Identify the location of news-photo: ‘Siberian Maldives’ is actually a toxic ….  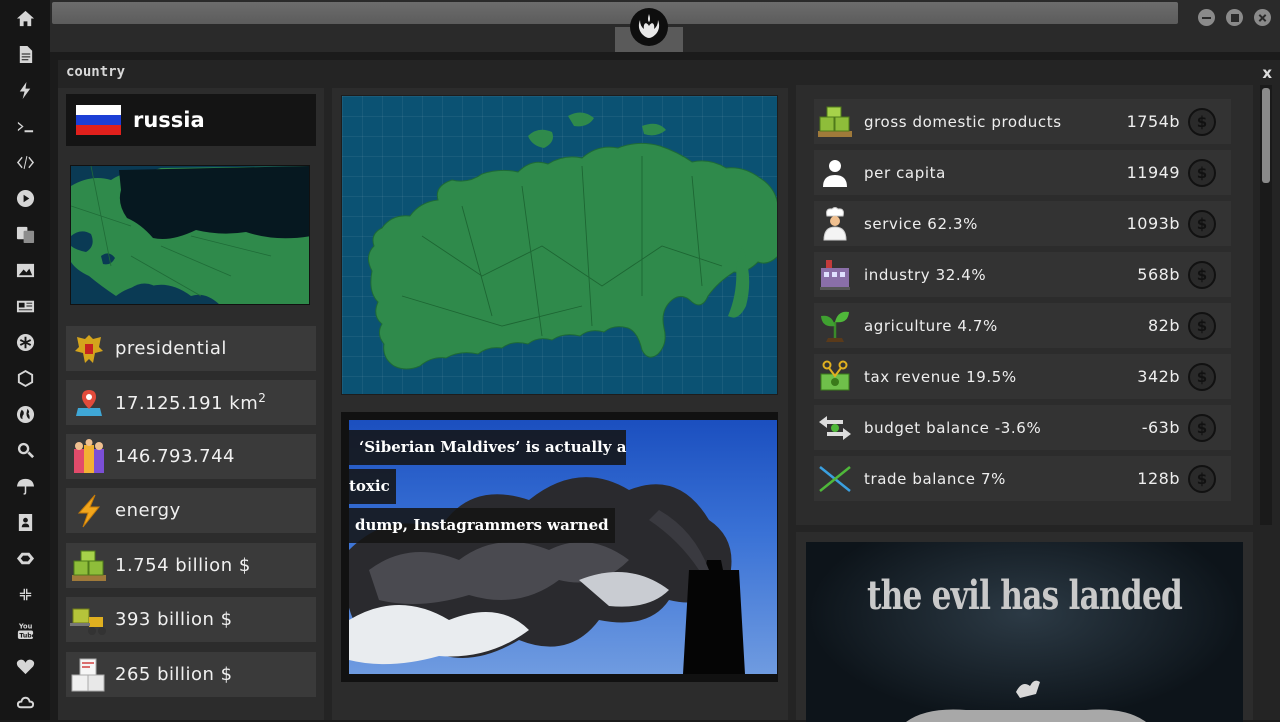
(563, 547).